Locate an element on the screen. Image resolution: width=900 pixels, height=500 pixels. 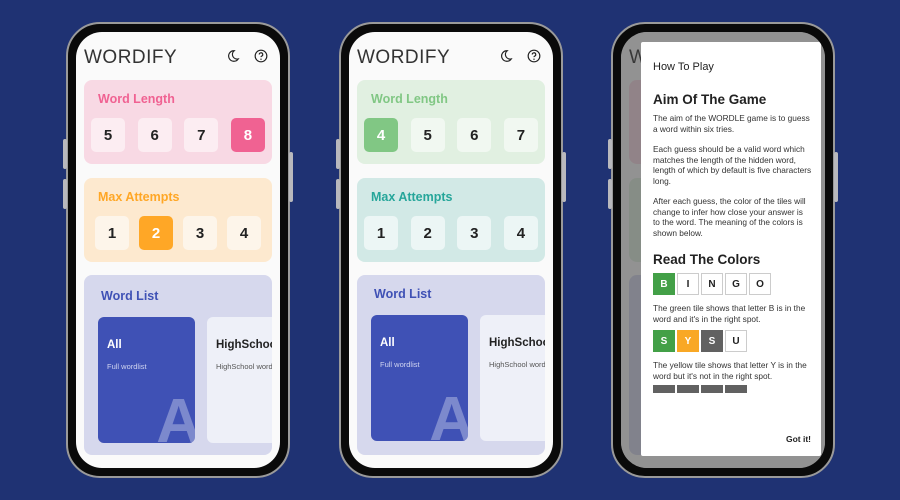
aim-heading: Aim Of The Game is located at coordinates (710, 99).